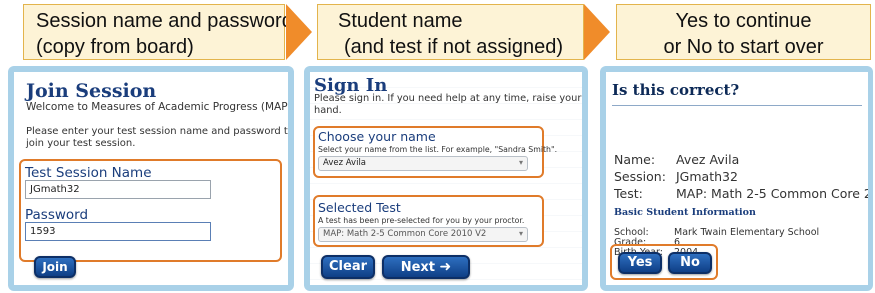 The image size is (875, 293). Describe the element at coordinates (597, 32) in the screenshot. I see `step2-arrow-icon` at that location.